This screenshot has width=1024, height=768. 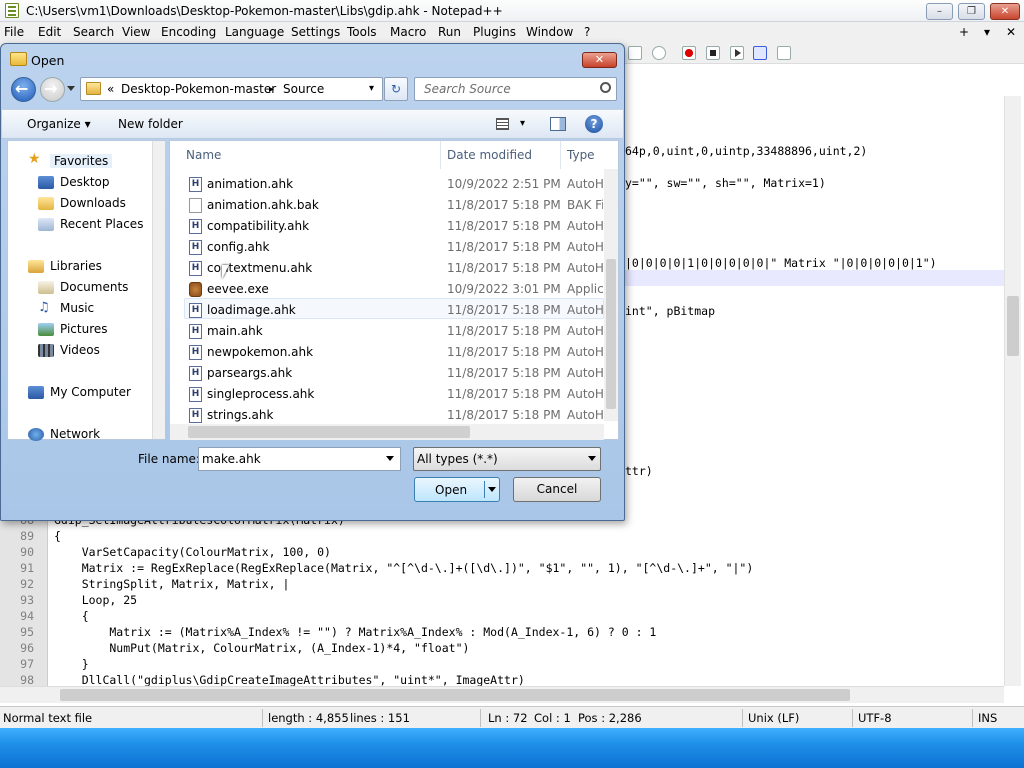 What do you see at coordinates (760, 53) in the screenshot?
I see `run-macro-multiple-icon` at bounding box center [760, 53].